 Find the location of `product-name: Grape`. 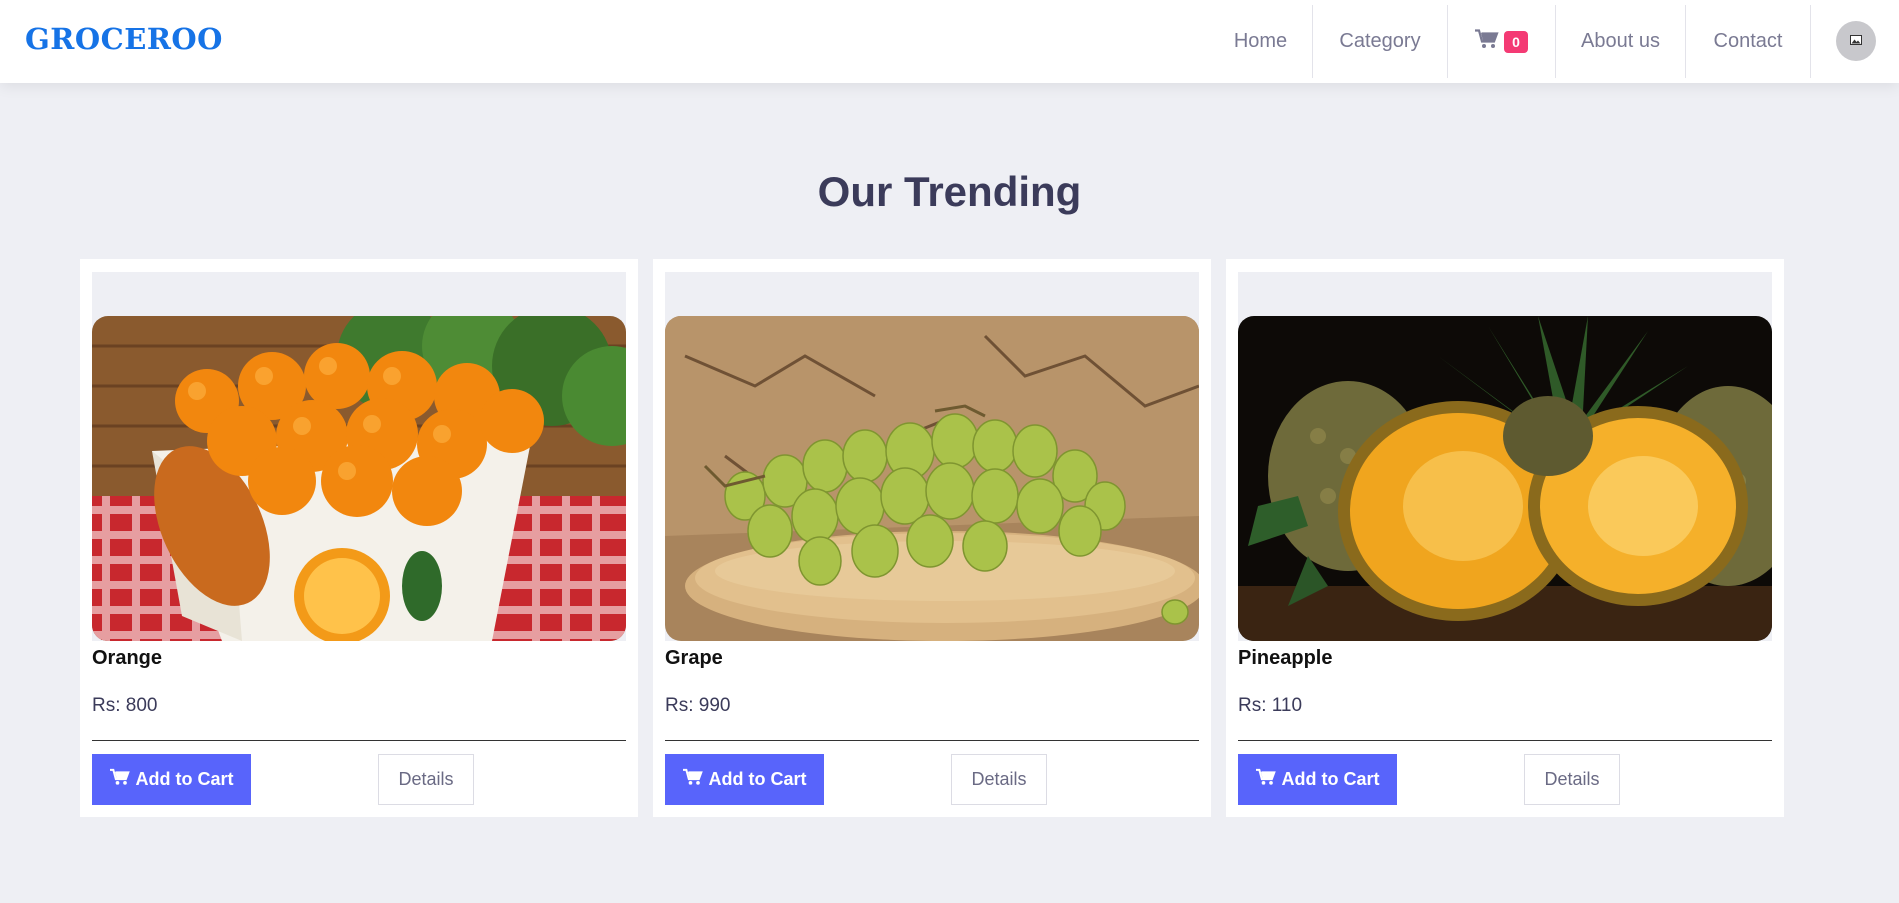

product-name: Grape is located at coordinates (694, 658).